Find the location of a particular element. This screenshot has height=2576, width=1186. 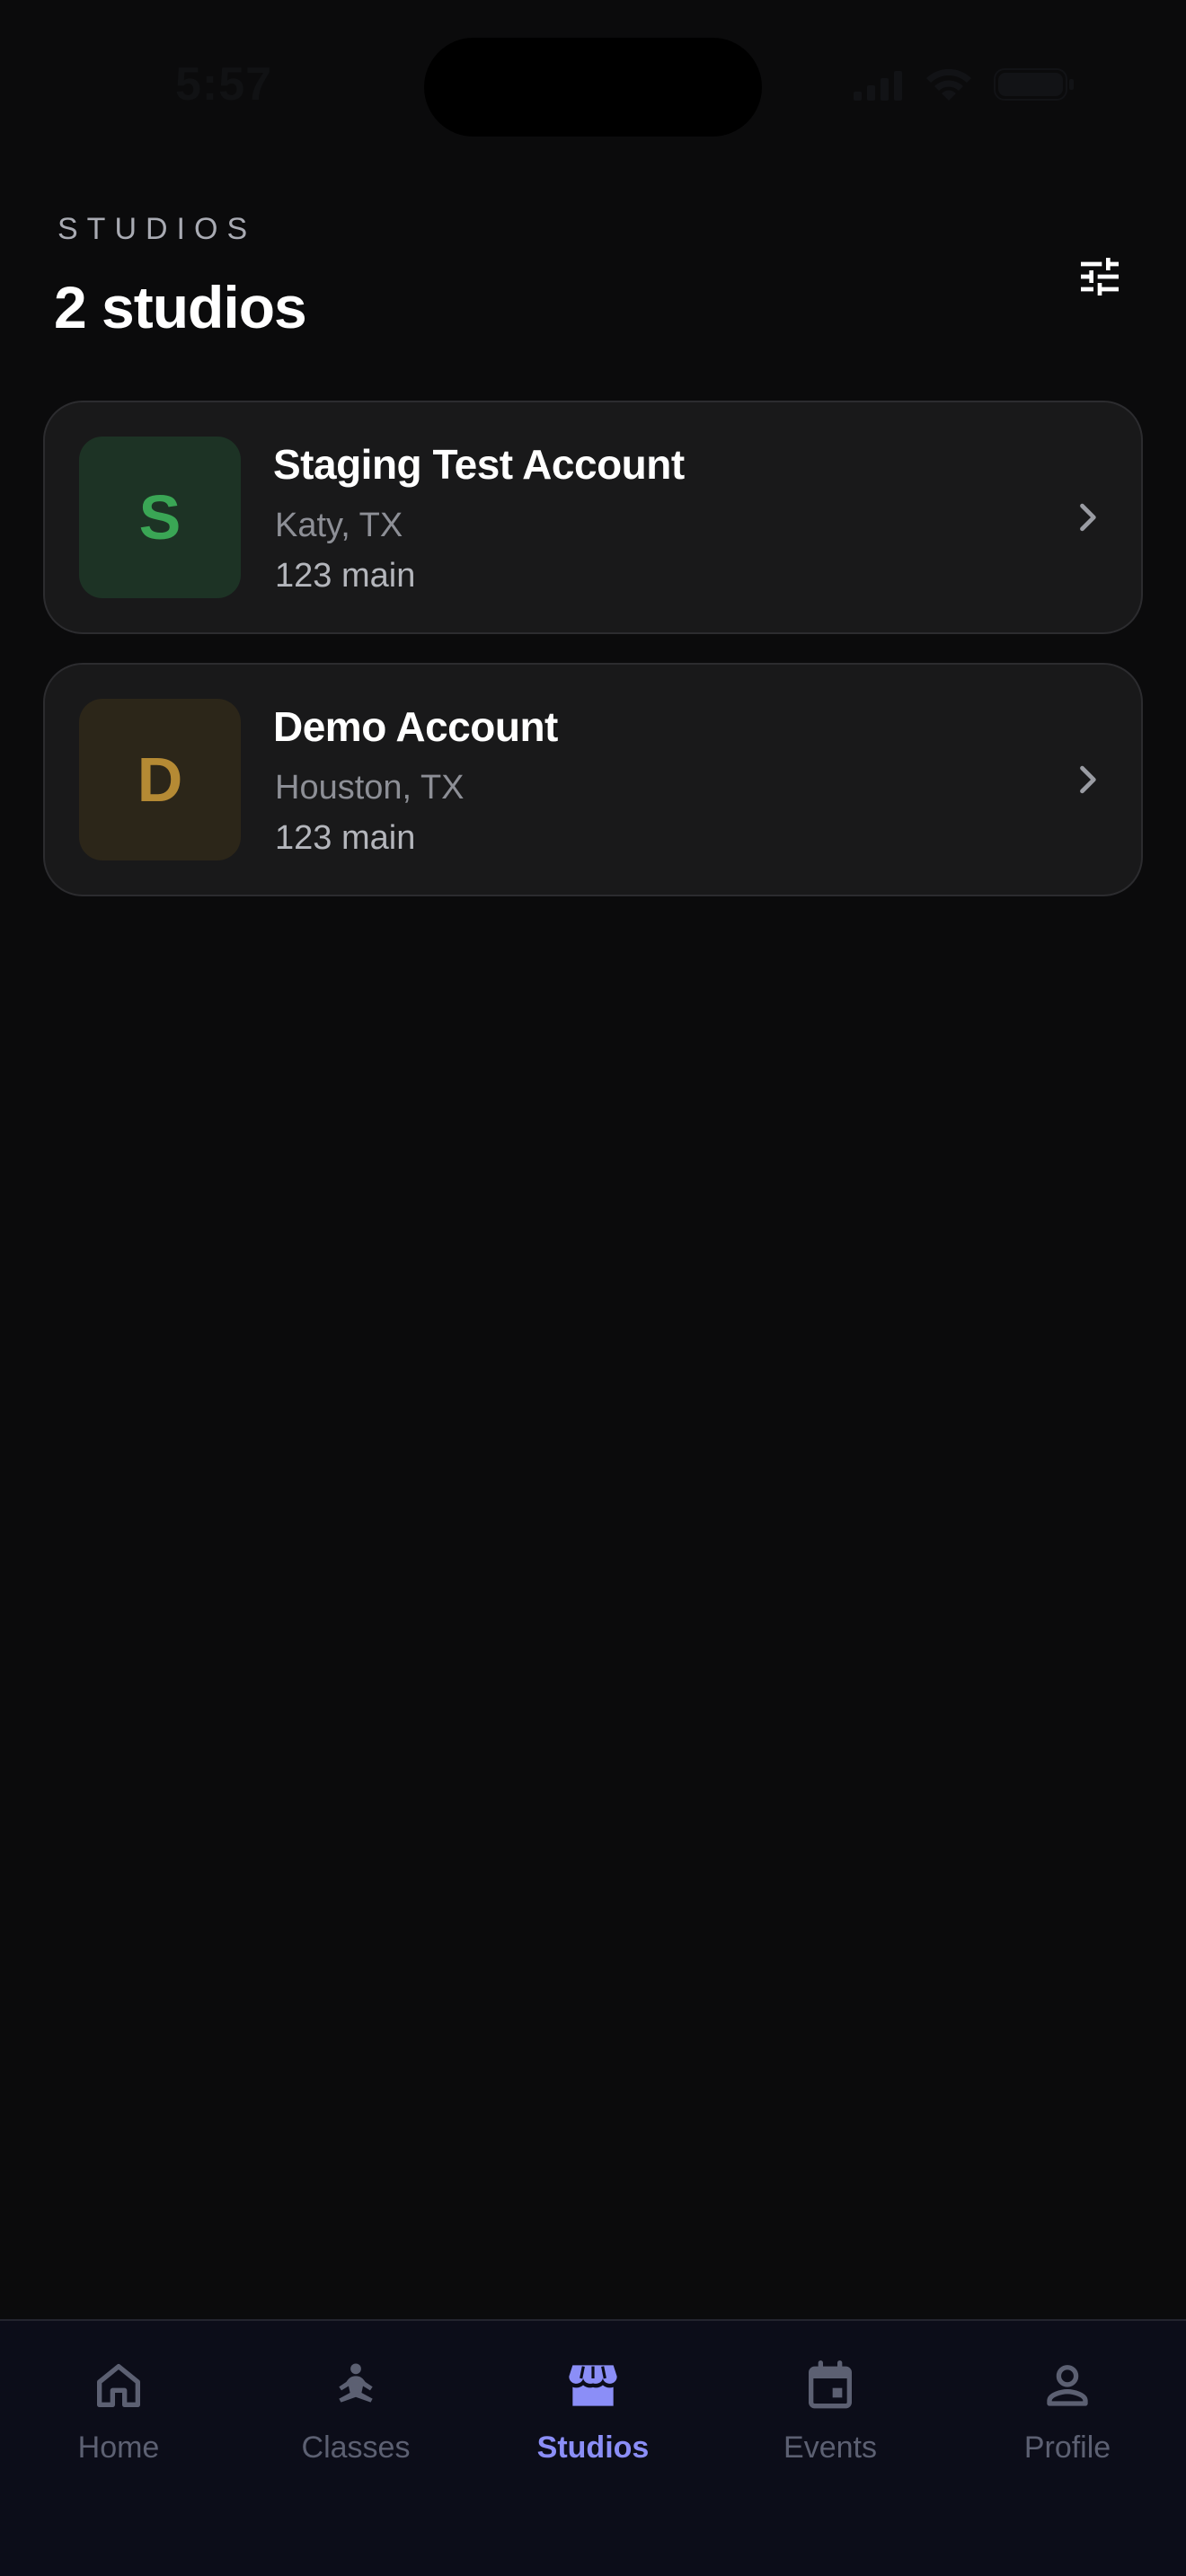

tab-home: Home is located at coordinates (118, 2420).